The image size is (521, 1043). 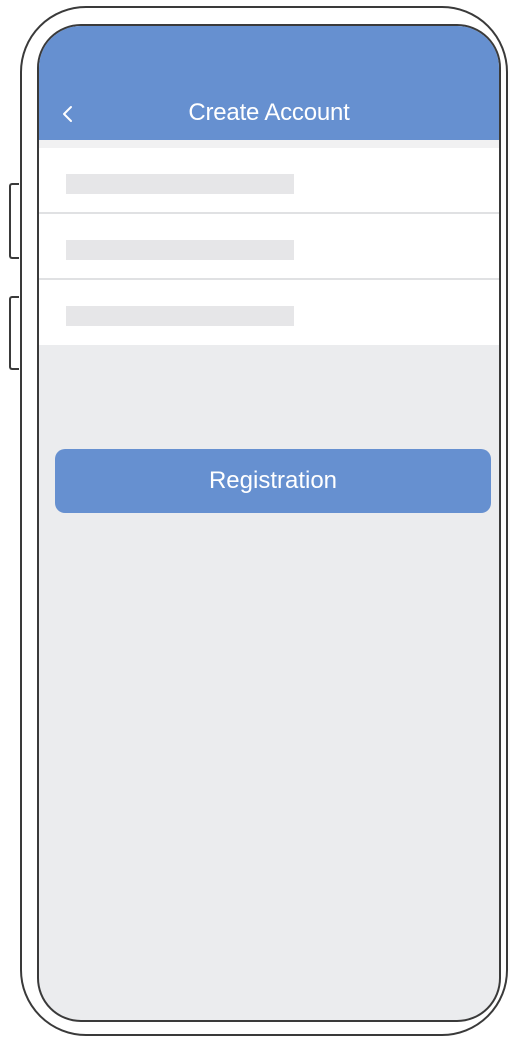 What do you see at coordinates (269, 144) in the screenshot?
I see `header-separator` at bounding box center [269, 144].